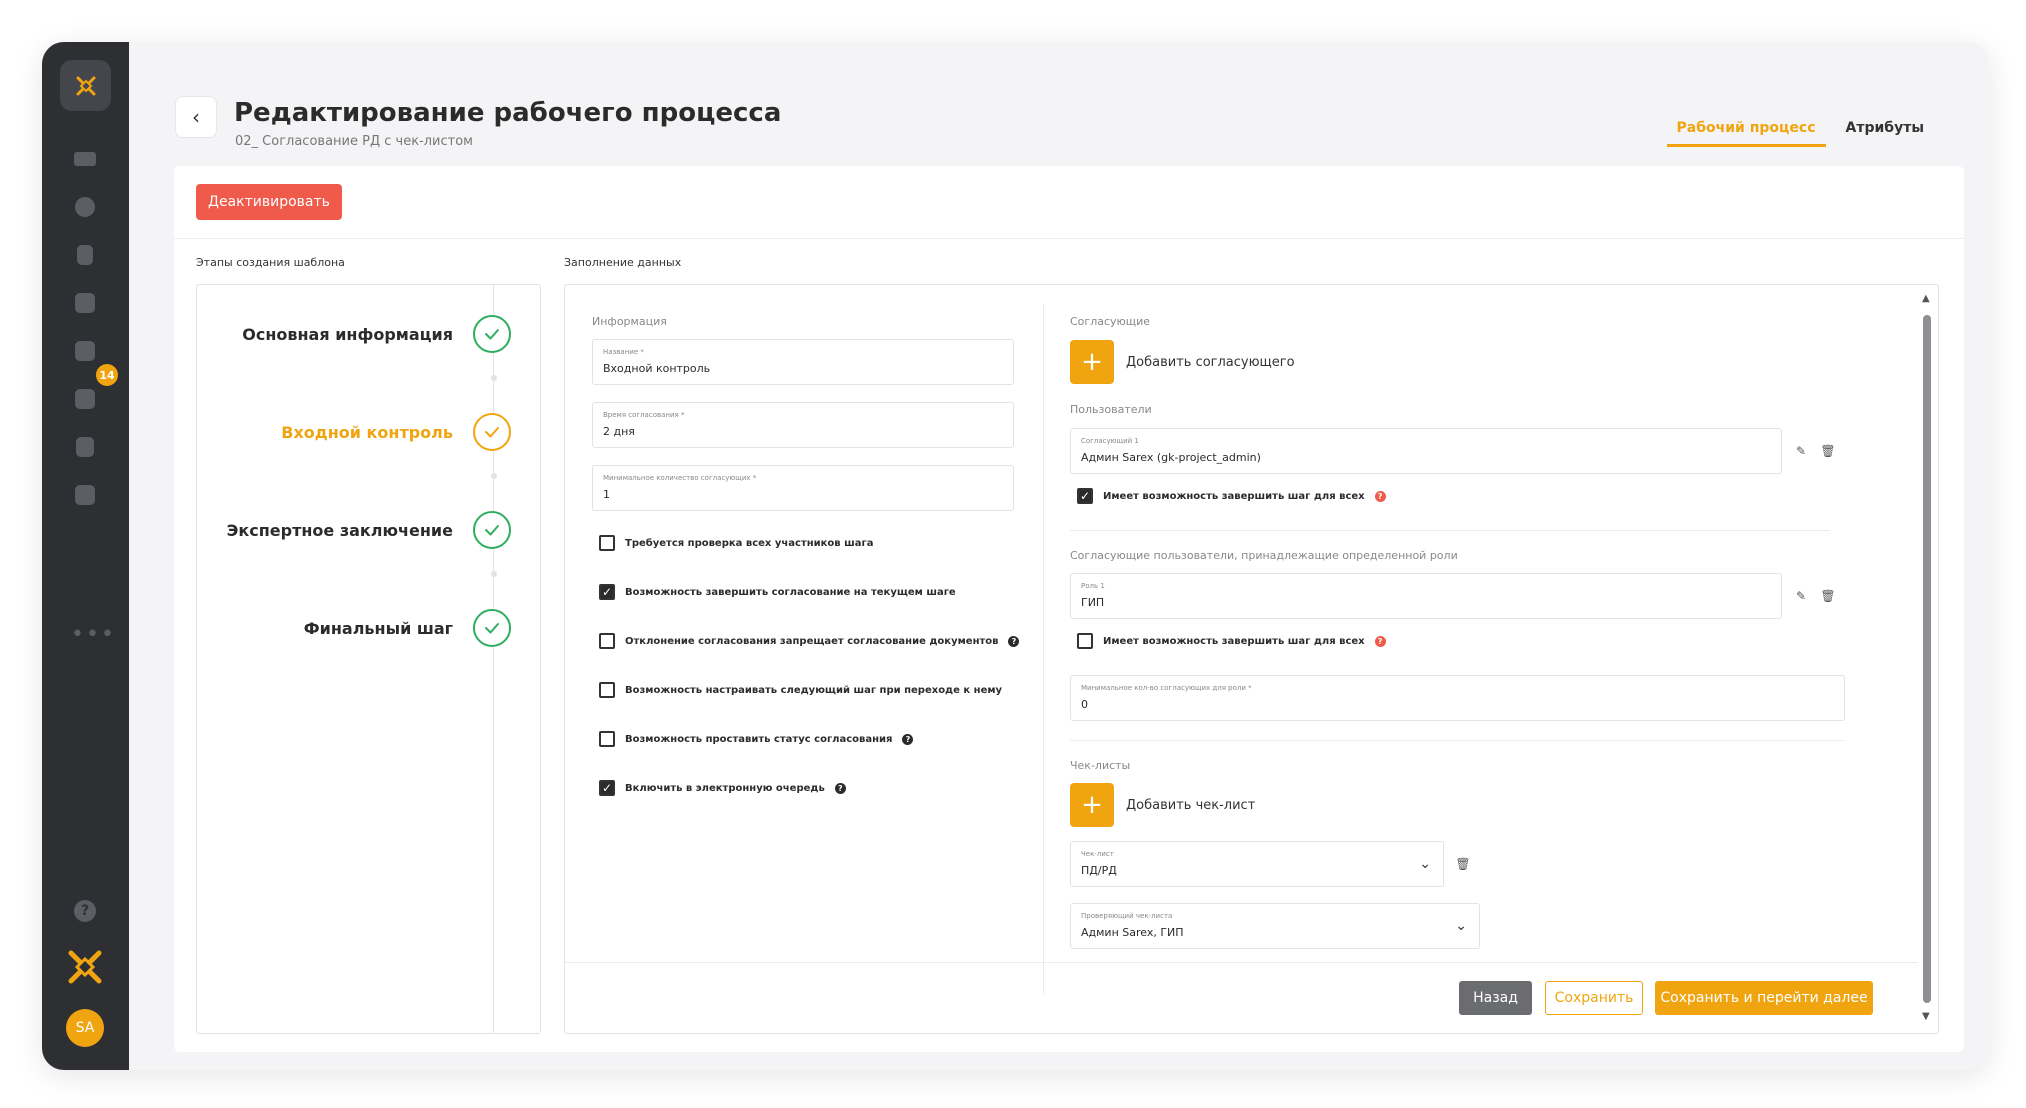  What do you see at coordinates (749, 543) in the screenshot?
I see `checkbox-label: Требуется проверка всех участников шага` at bounding box center [749, 543].